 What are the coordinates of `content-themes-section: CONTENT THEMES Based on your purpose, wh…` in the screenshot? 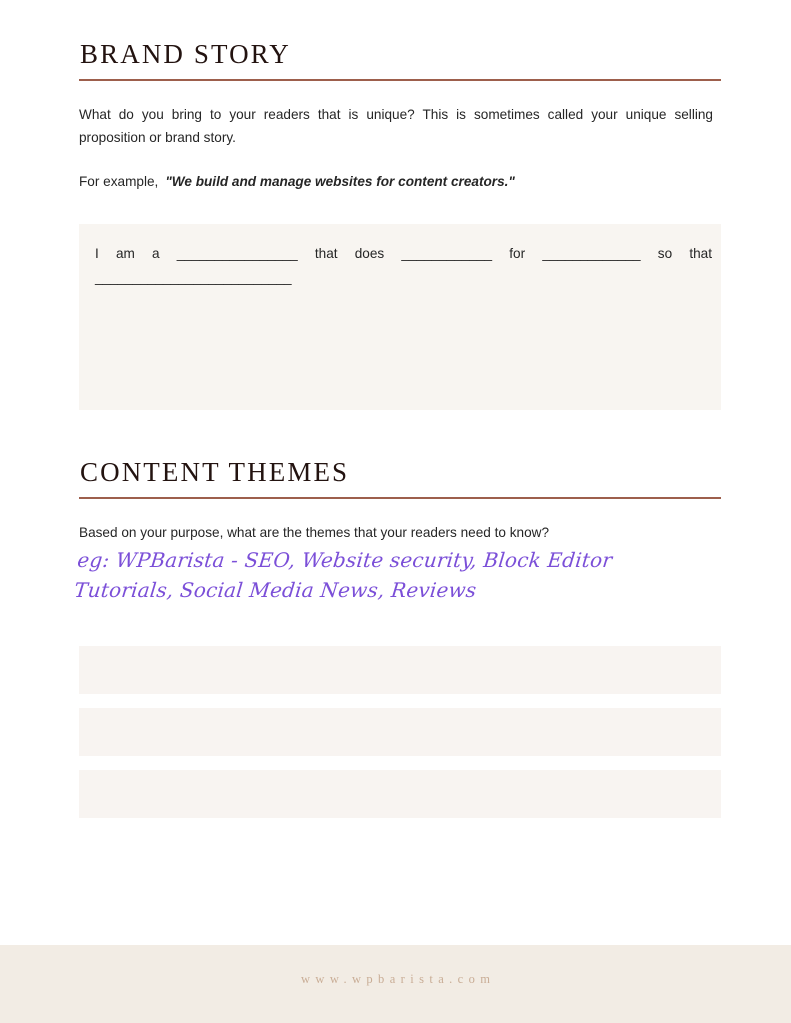 It's located at (397, 531).